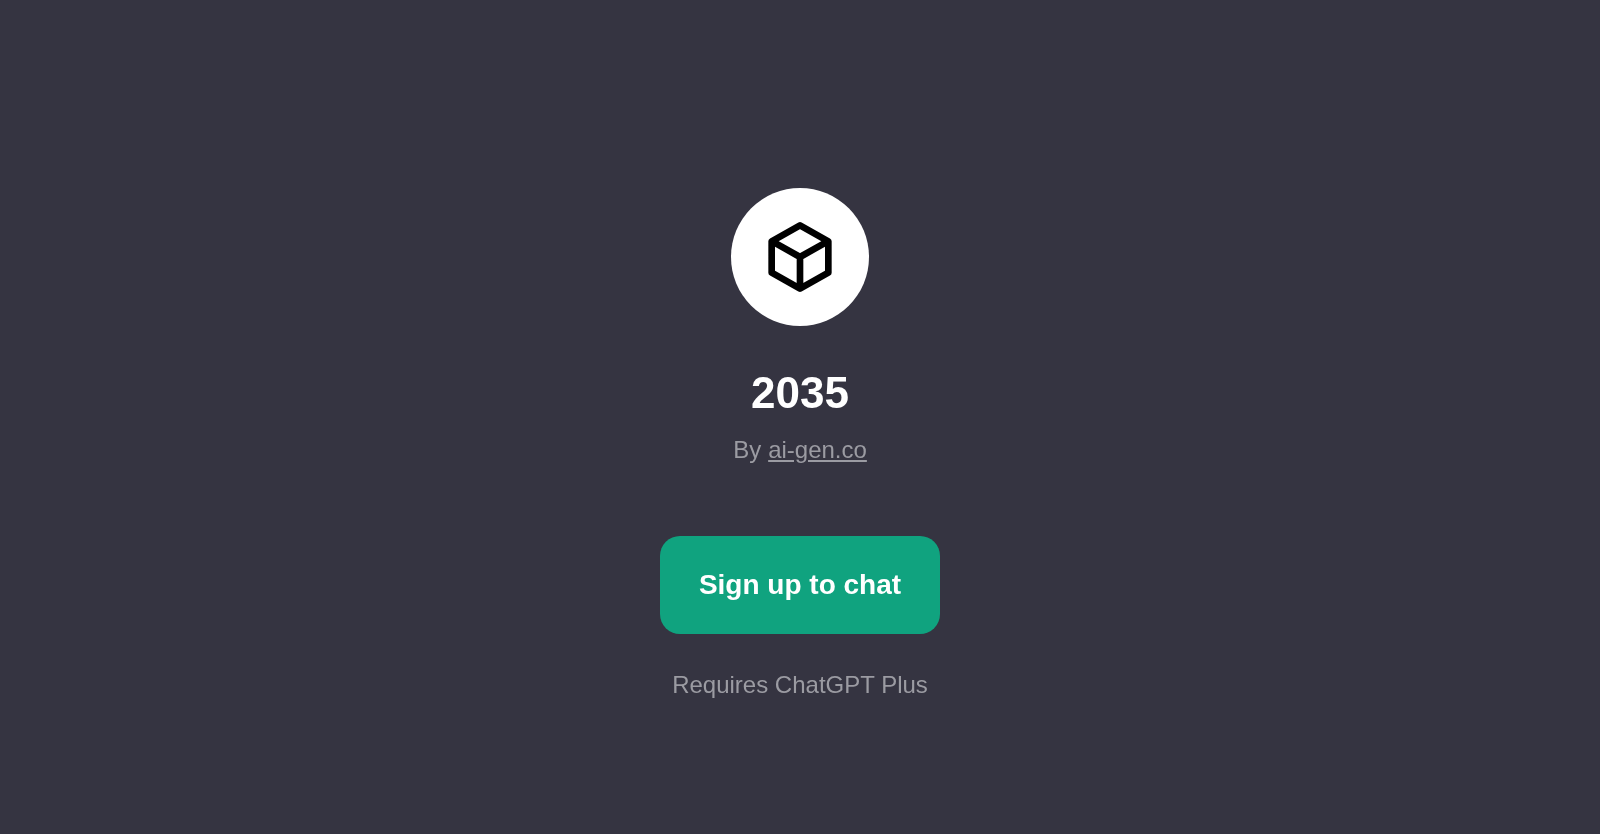  What do you see at coordinates (800, 585) in the screenshot?
I see `signup-button: Sign up to chat` at bounding box center [800, 585].